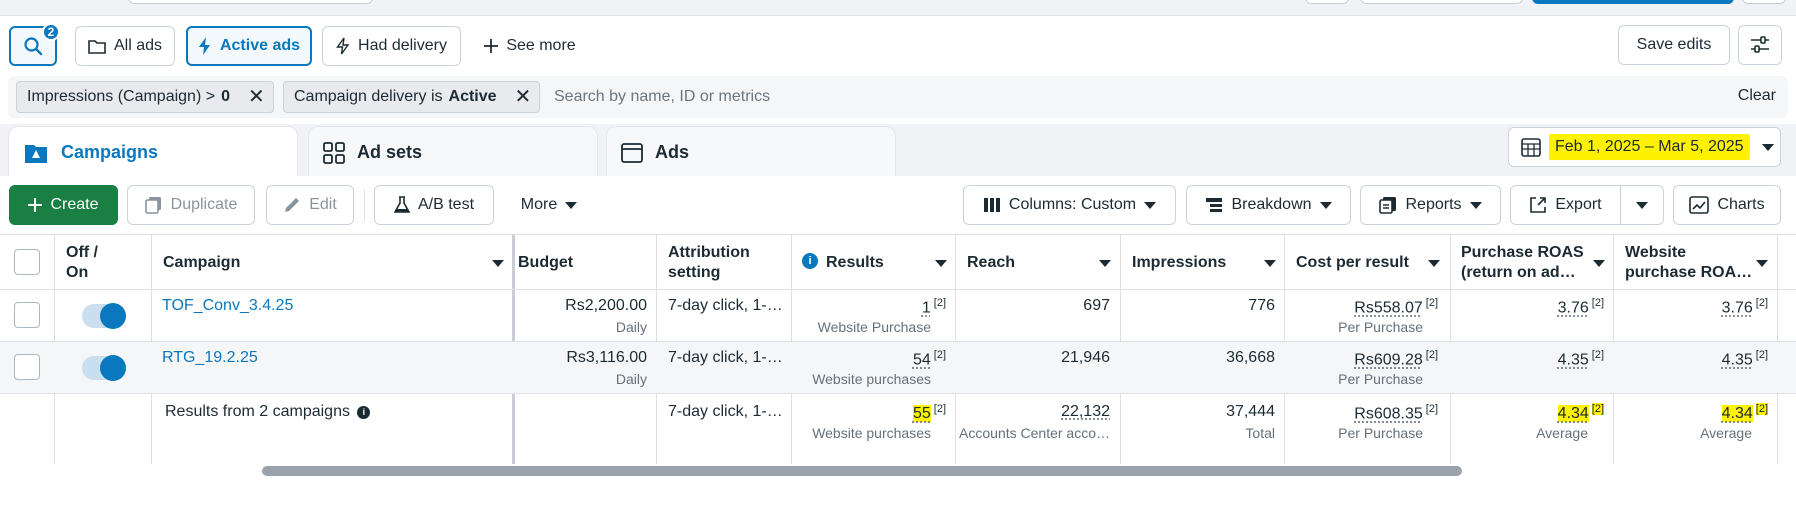 The image size is (1796, 506). What do you see at coordinates (1069, 205) in the screenshot?
I see `columns-button: Columns: Custom` at bounding box center [1069, 205].